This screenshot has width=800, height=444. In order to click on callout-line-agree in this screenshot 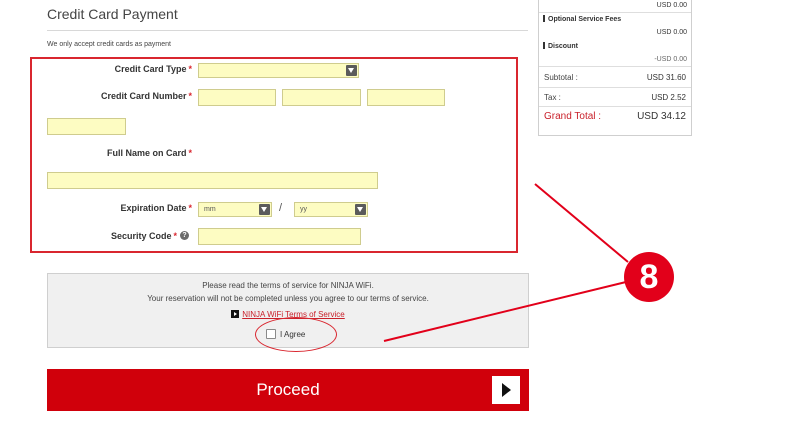, I will do `click(505, 311)`.